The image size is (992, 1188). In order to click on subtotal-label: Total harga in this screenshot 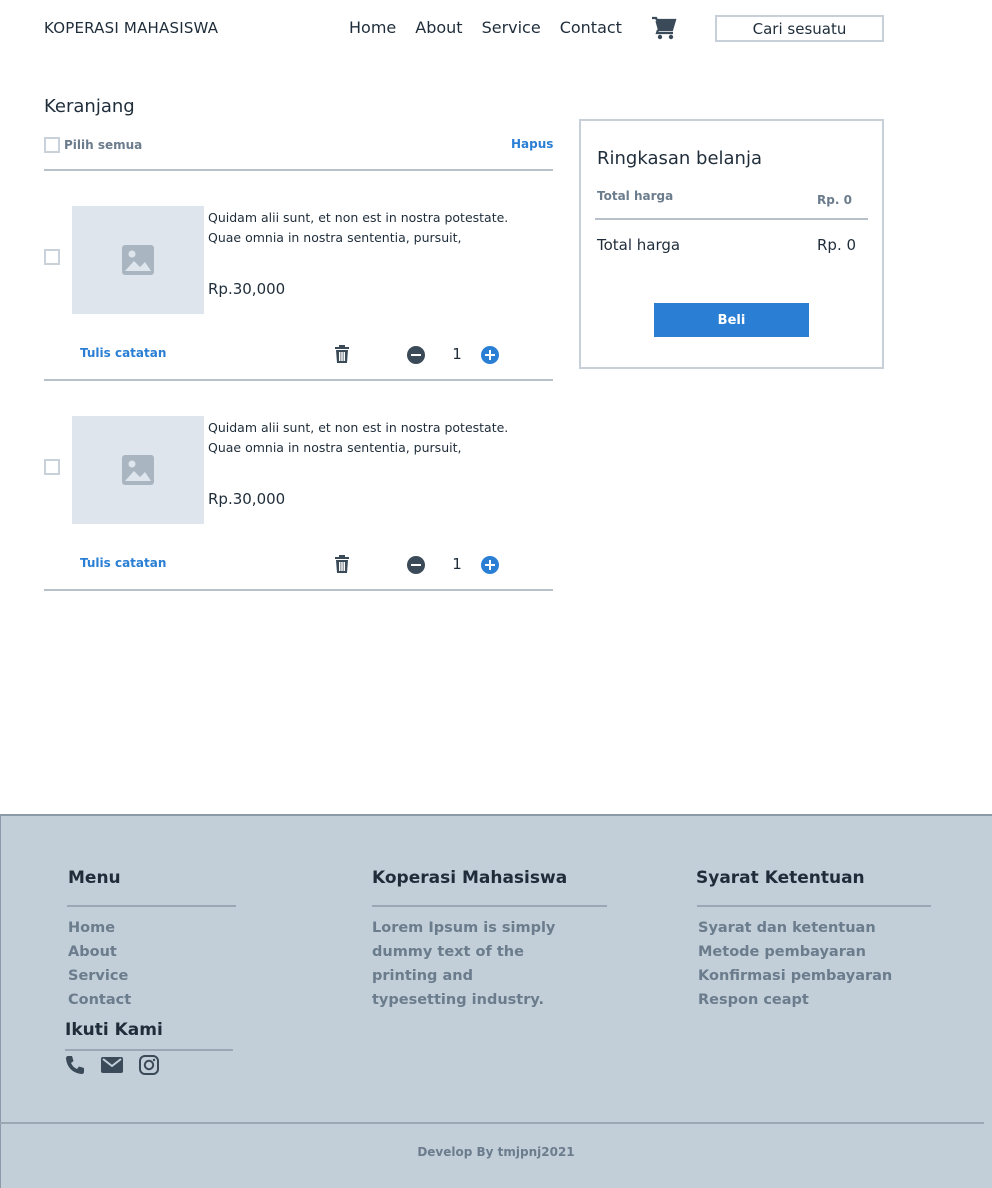, I will do `click(635, 196)`.